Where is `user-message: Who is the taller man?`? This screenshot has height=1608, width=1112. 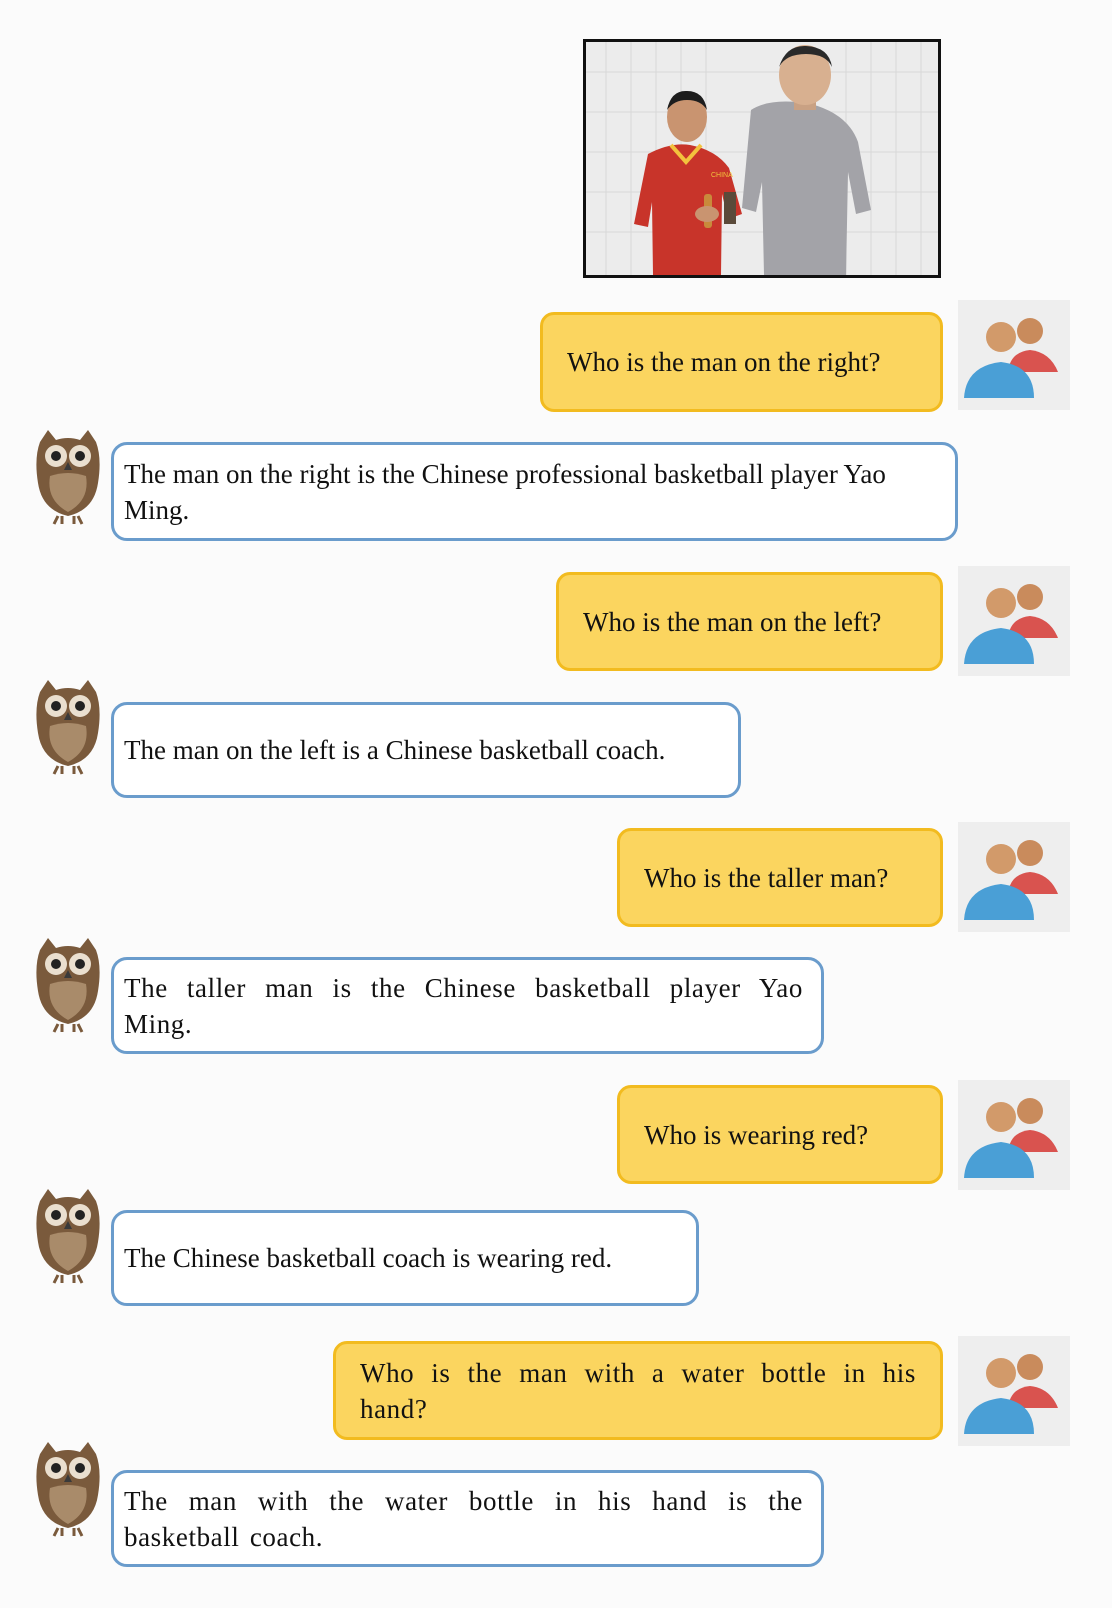
user-message: Who is the taller man? is located at coordinates (780, 877).